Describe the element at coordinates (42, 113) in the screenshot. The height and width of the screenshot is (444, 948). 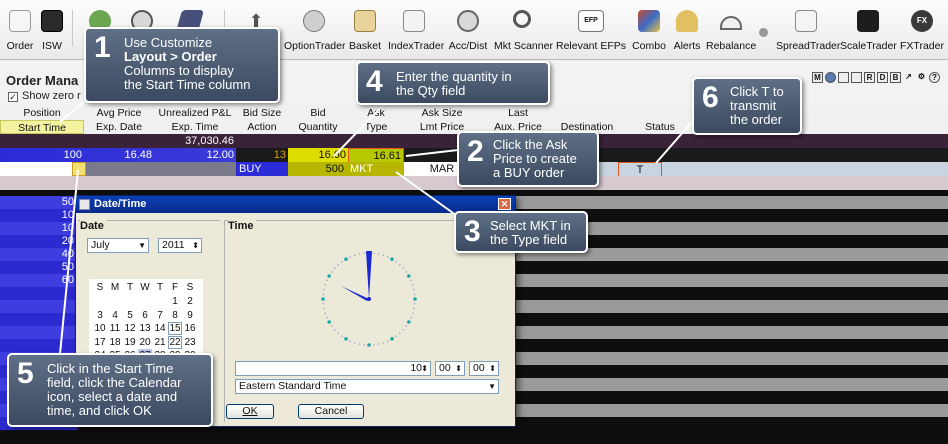
I see `col-header-position: Position` at that location.